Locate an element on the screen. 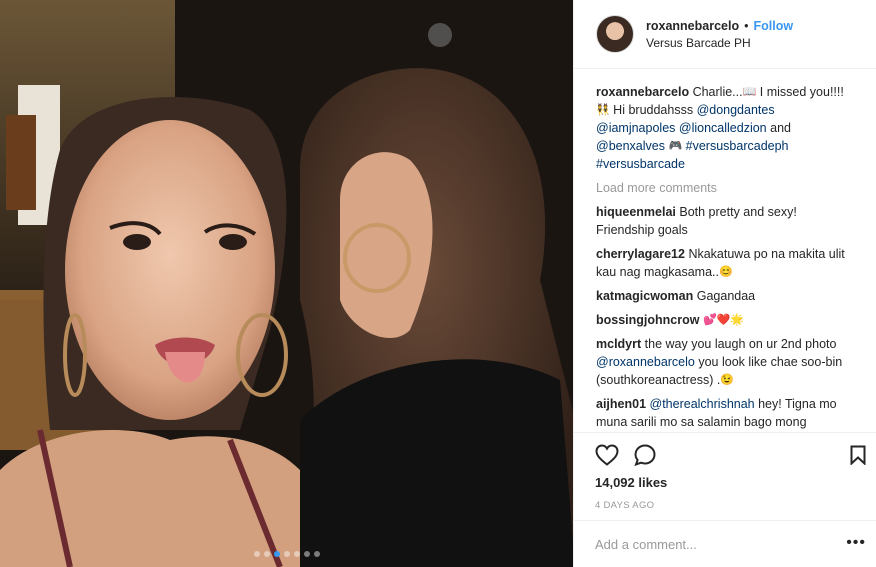 This screenshot has height=567, width=876. comment-username: aijhen01 is located at coordinates (621, 404).